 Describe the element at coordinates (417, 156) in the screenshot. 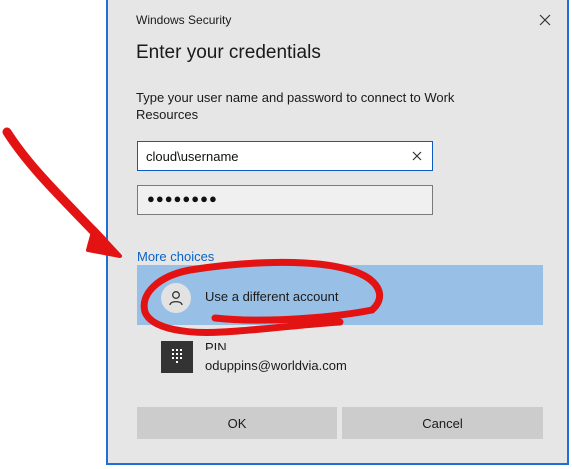

I see `clear-x-icon` at that location.